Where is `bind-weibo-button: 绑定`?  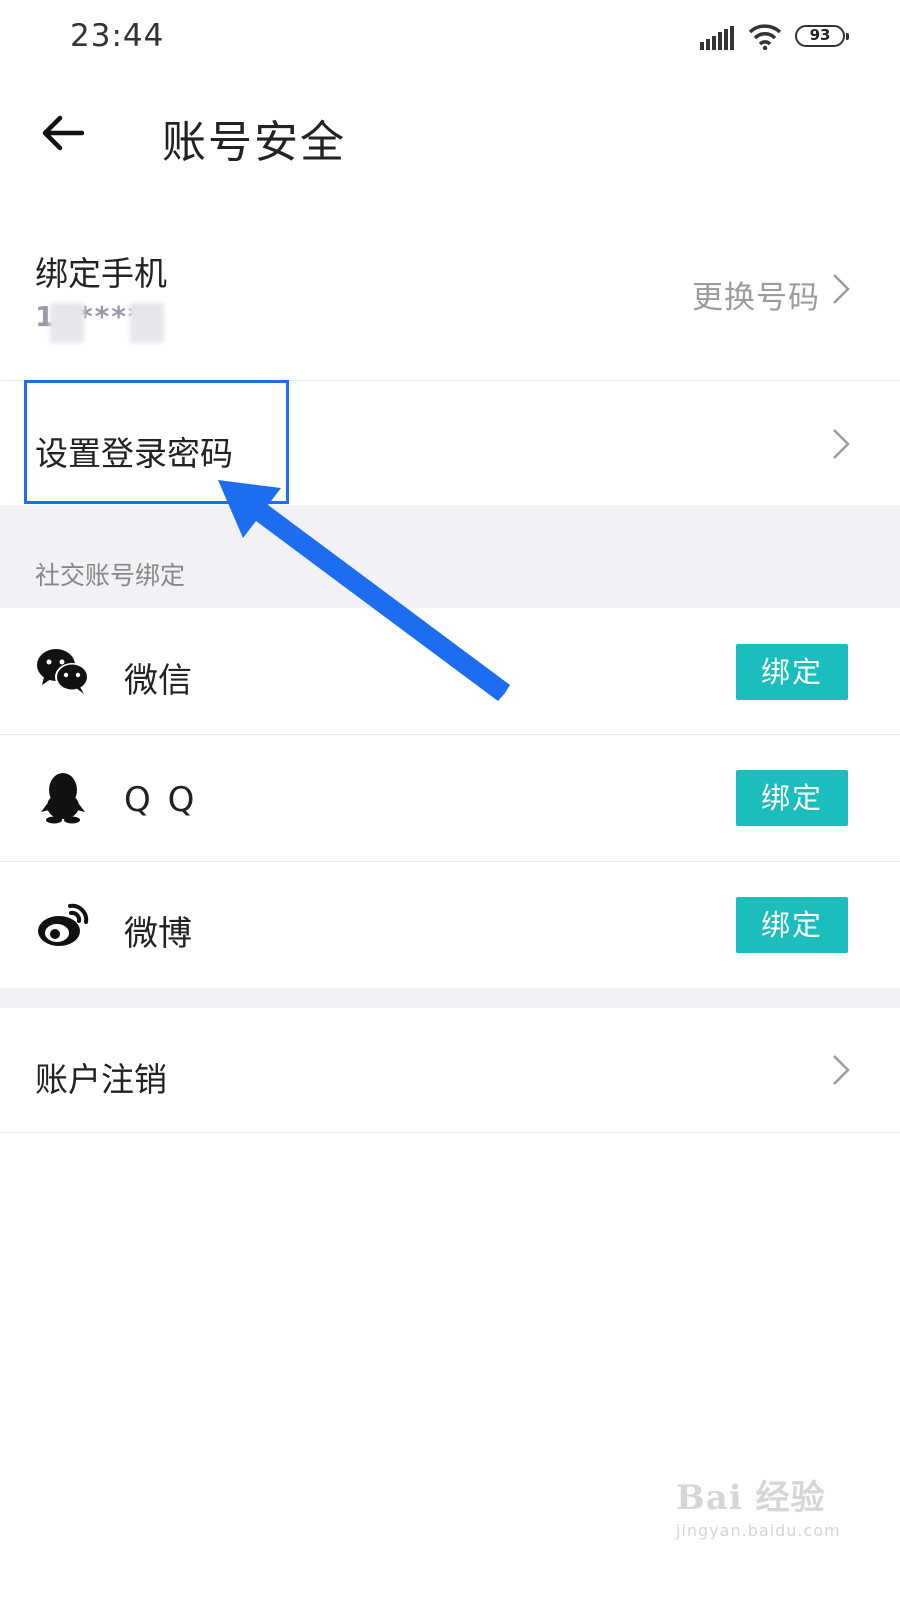 bind-weibo-button: 绑定 is located at coordinates (792, 925).